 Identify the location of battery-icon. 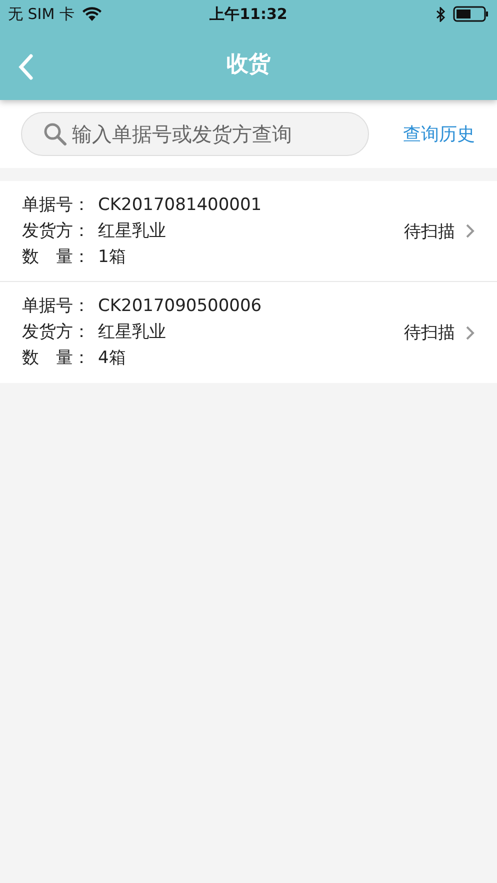
(471, 14).